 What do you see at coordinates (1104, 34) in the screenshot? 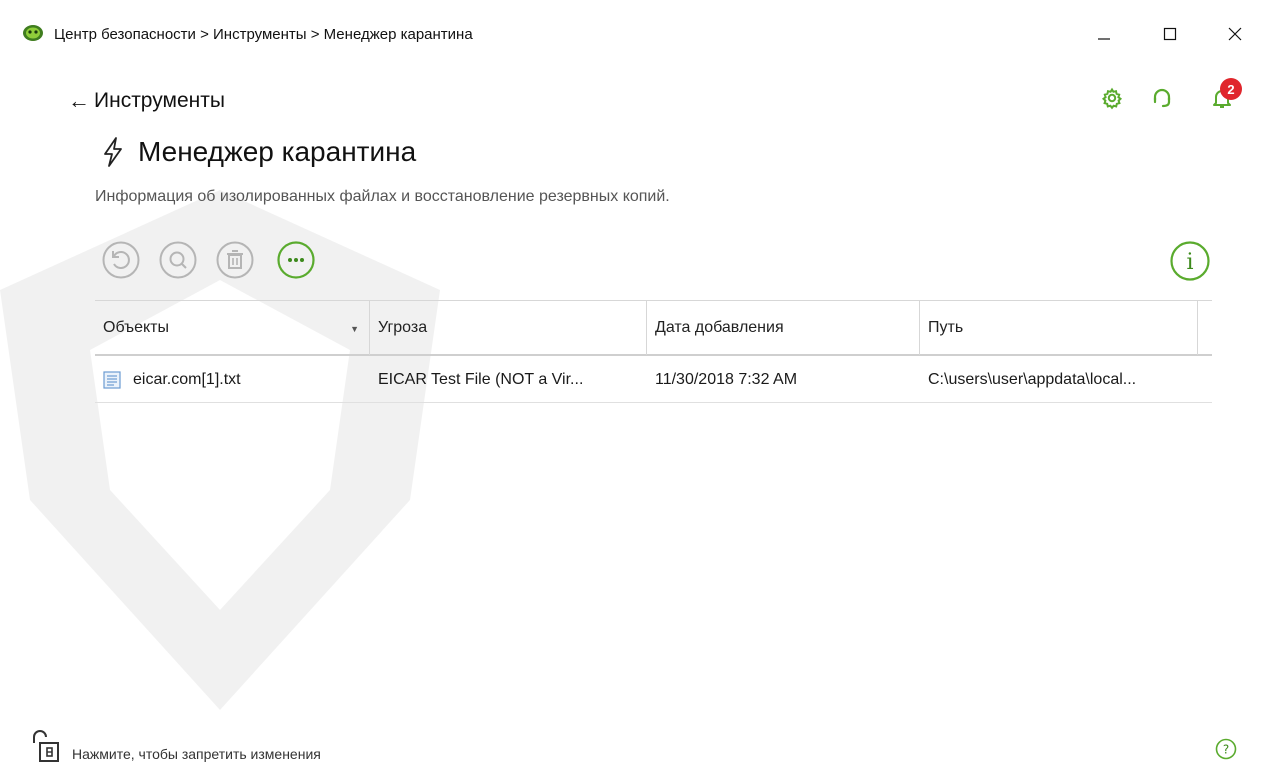
I see `minimize-button` at bounding box center [1104, 34].